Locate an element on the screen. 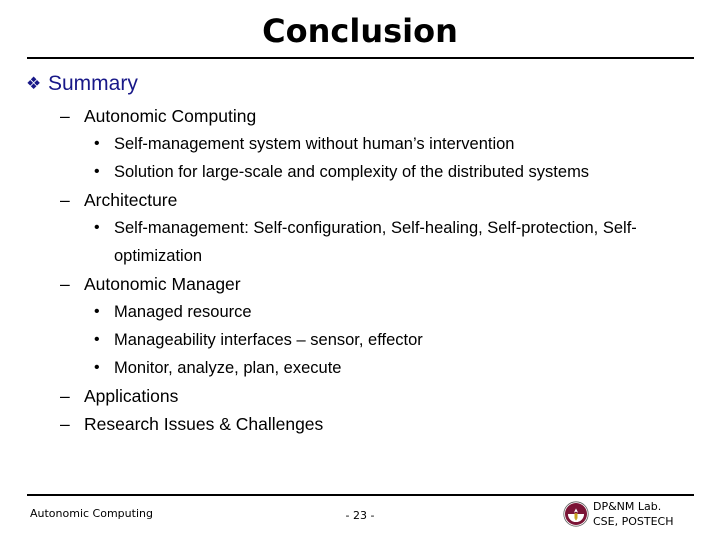  list-item: • Managed resource is located at coordinates (362, 312).